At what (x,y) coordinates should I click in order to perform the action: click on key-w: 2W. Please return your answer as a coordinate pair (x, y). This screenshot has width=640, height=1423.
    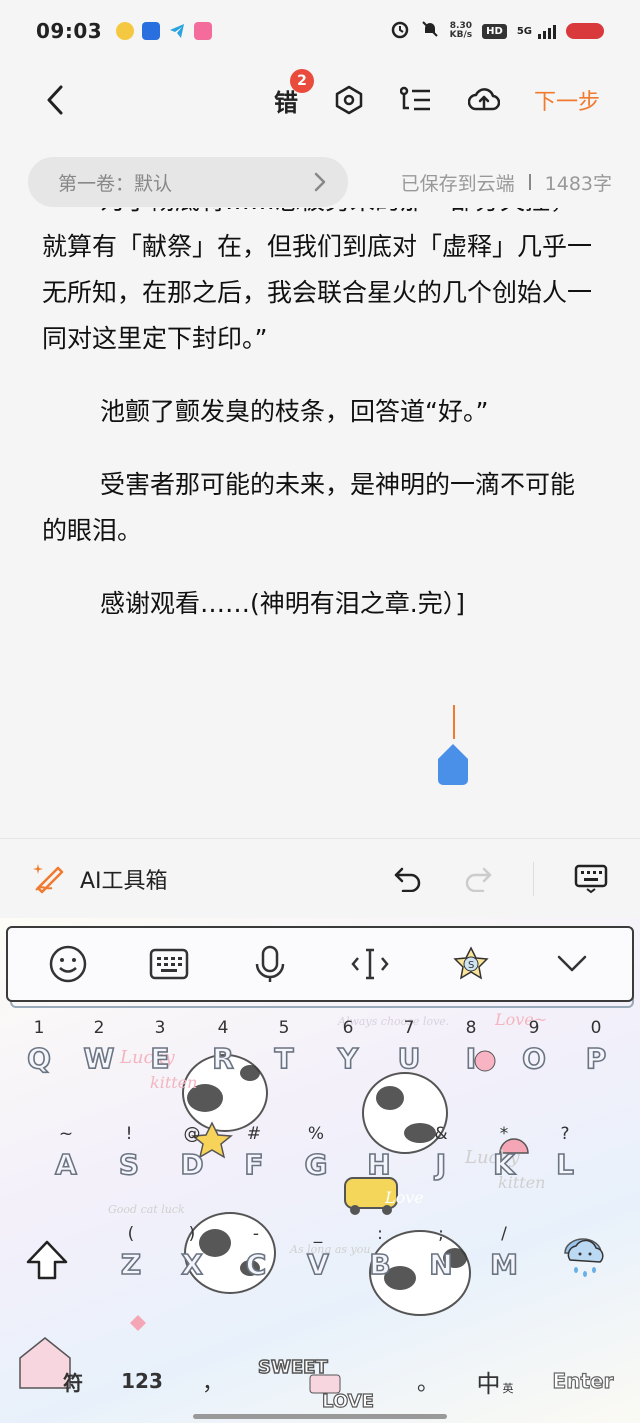
    Looking at the image, I should click on (99, 1058).